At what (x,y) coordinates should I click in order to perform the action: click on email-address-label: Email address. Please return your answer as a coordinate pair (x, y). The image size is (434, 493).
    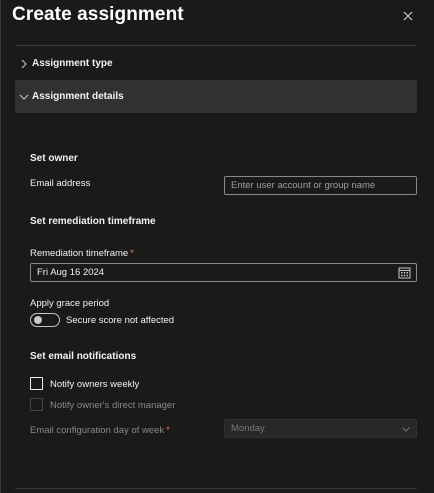
    Looking at the image, I should click on (60, 183).